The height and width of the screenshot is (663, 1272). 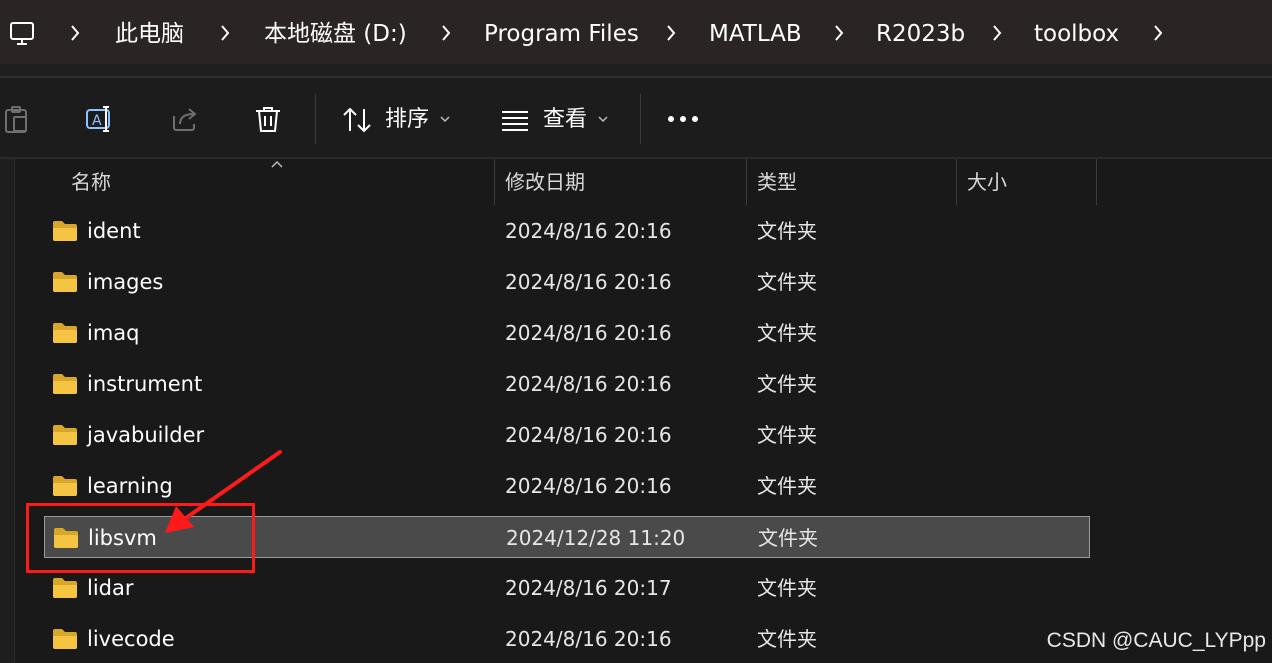 What do you see at coordinates (268, 119) in the screenshot?
I see `delete-icon` at bounding box center [268, 119].